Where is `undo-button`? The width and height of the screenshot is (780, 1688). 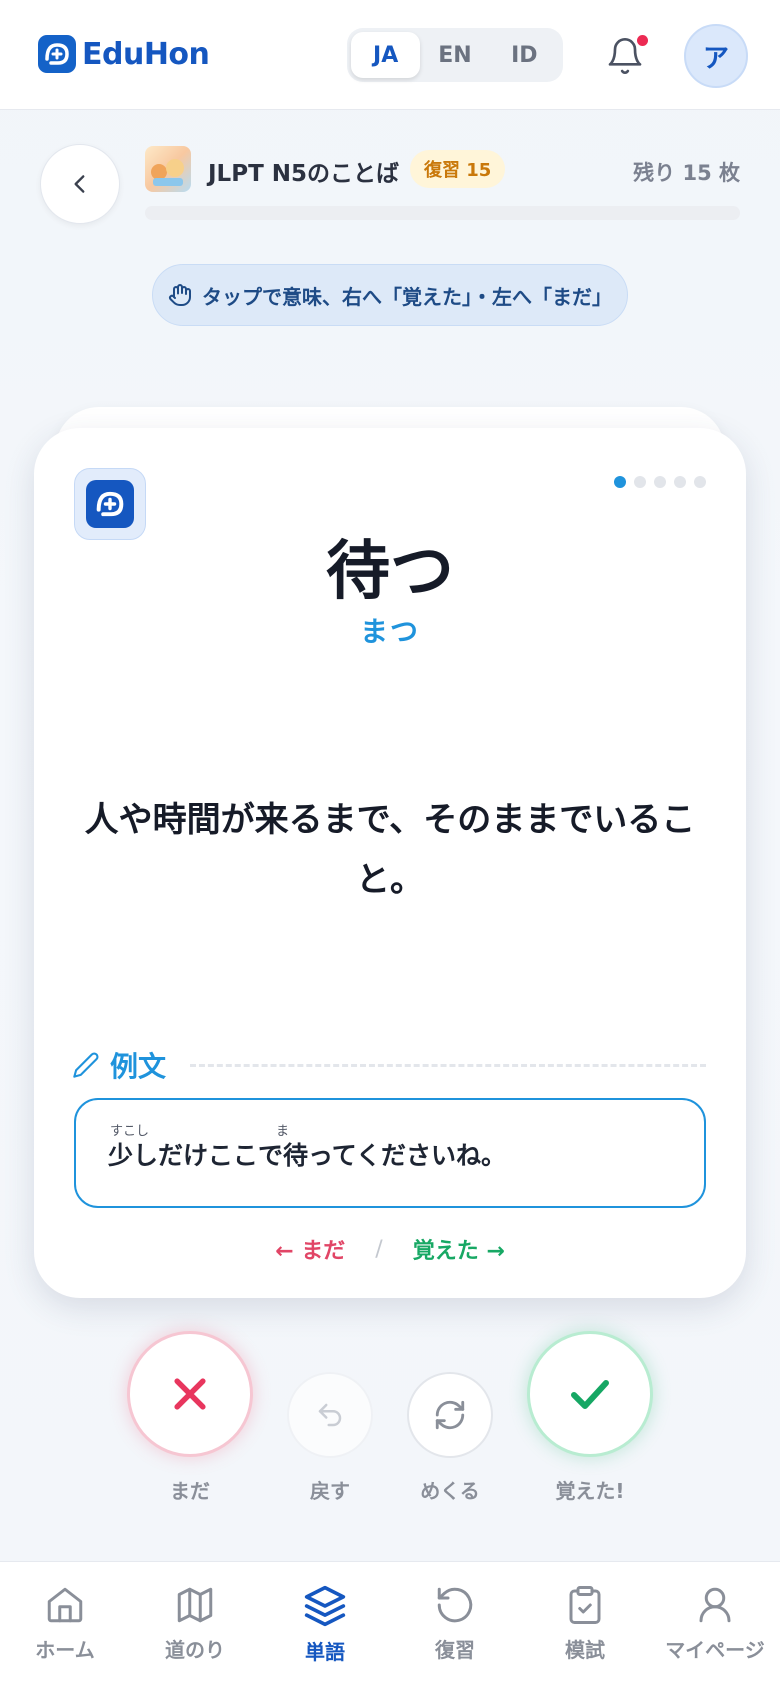 undo-button is located at coordinates (330, 1415).